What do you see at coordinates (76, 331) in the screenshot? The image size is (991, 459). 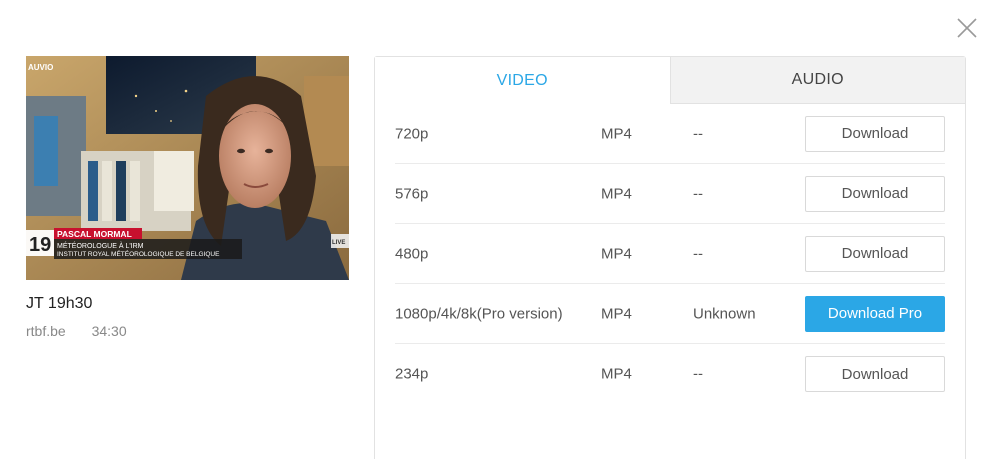 I see `video-meta: rtbf.be 34:30` at bounding box center [76, 331].